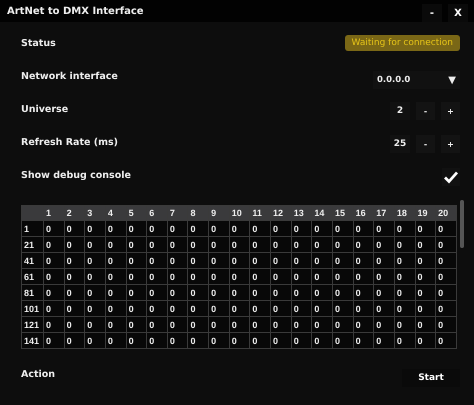 The image size is (474, 405). Describe the element at coordinates (239, 213) in the screenshot. I see `column-header: 10` at that location.